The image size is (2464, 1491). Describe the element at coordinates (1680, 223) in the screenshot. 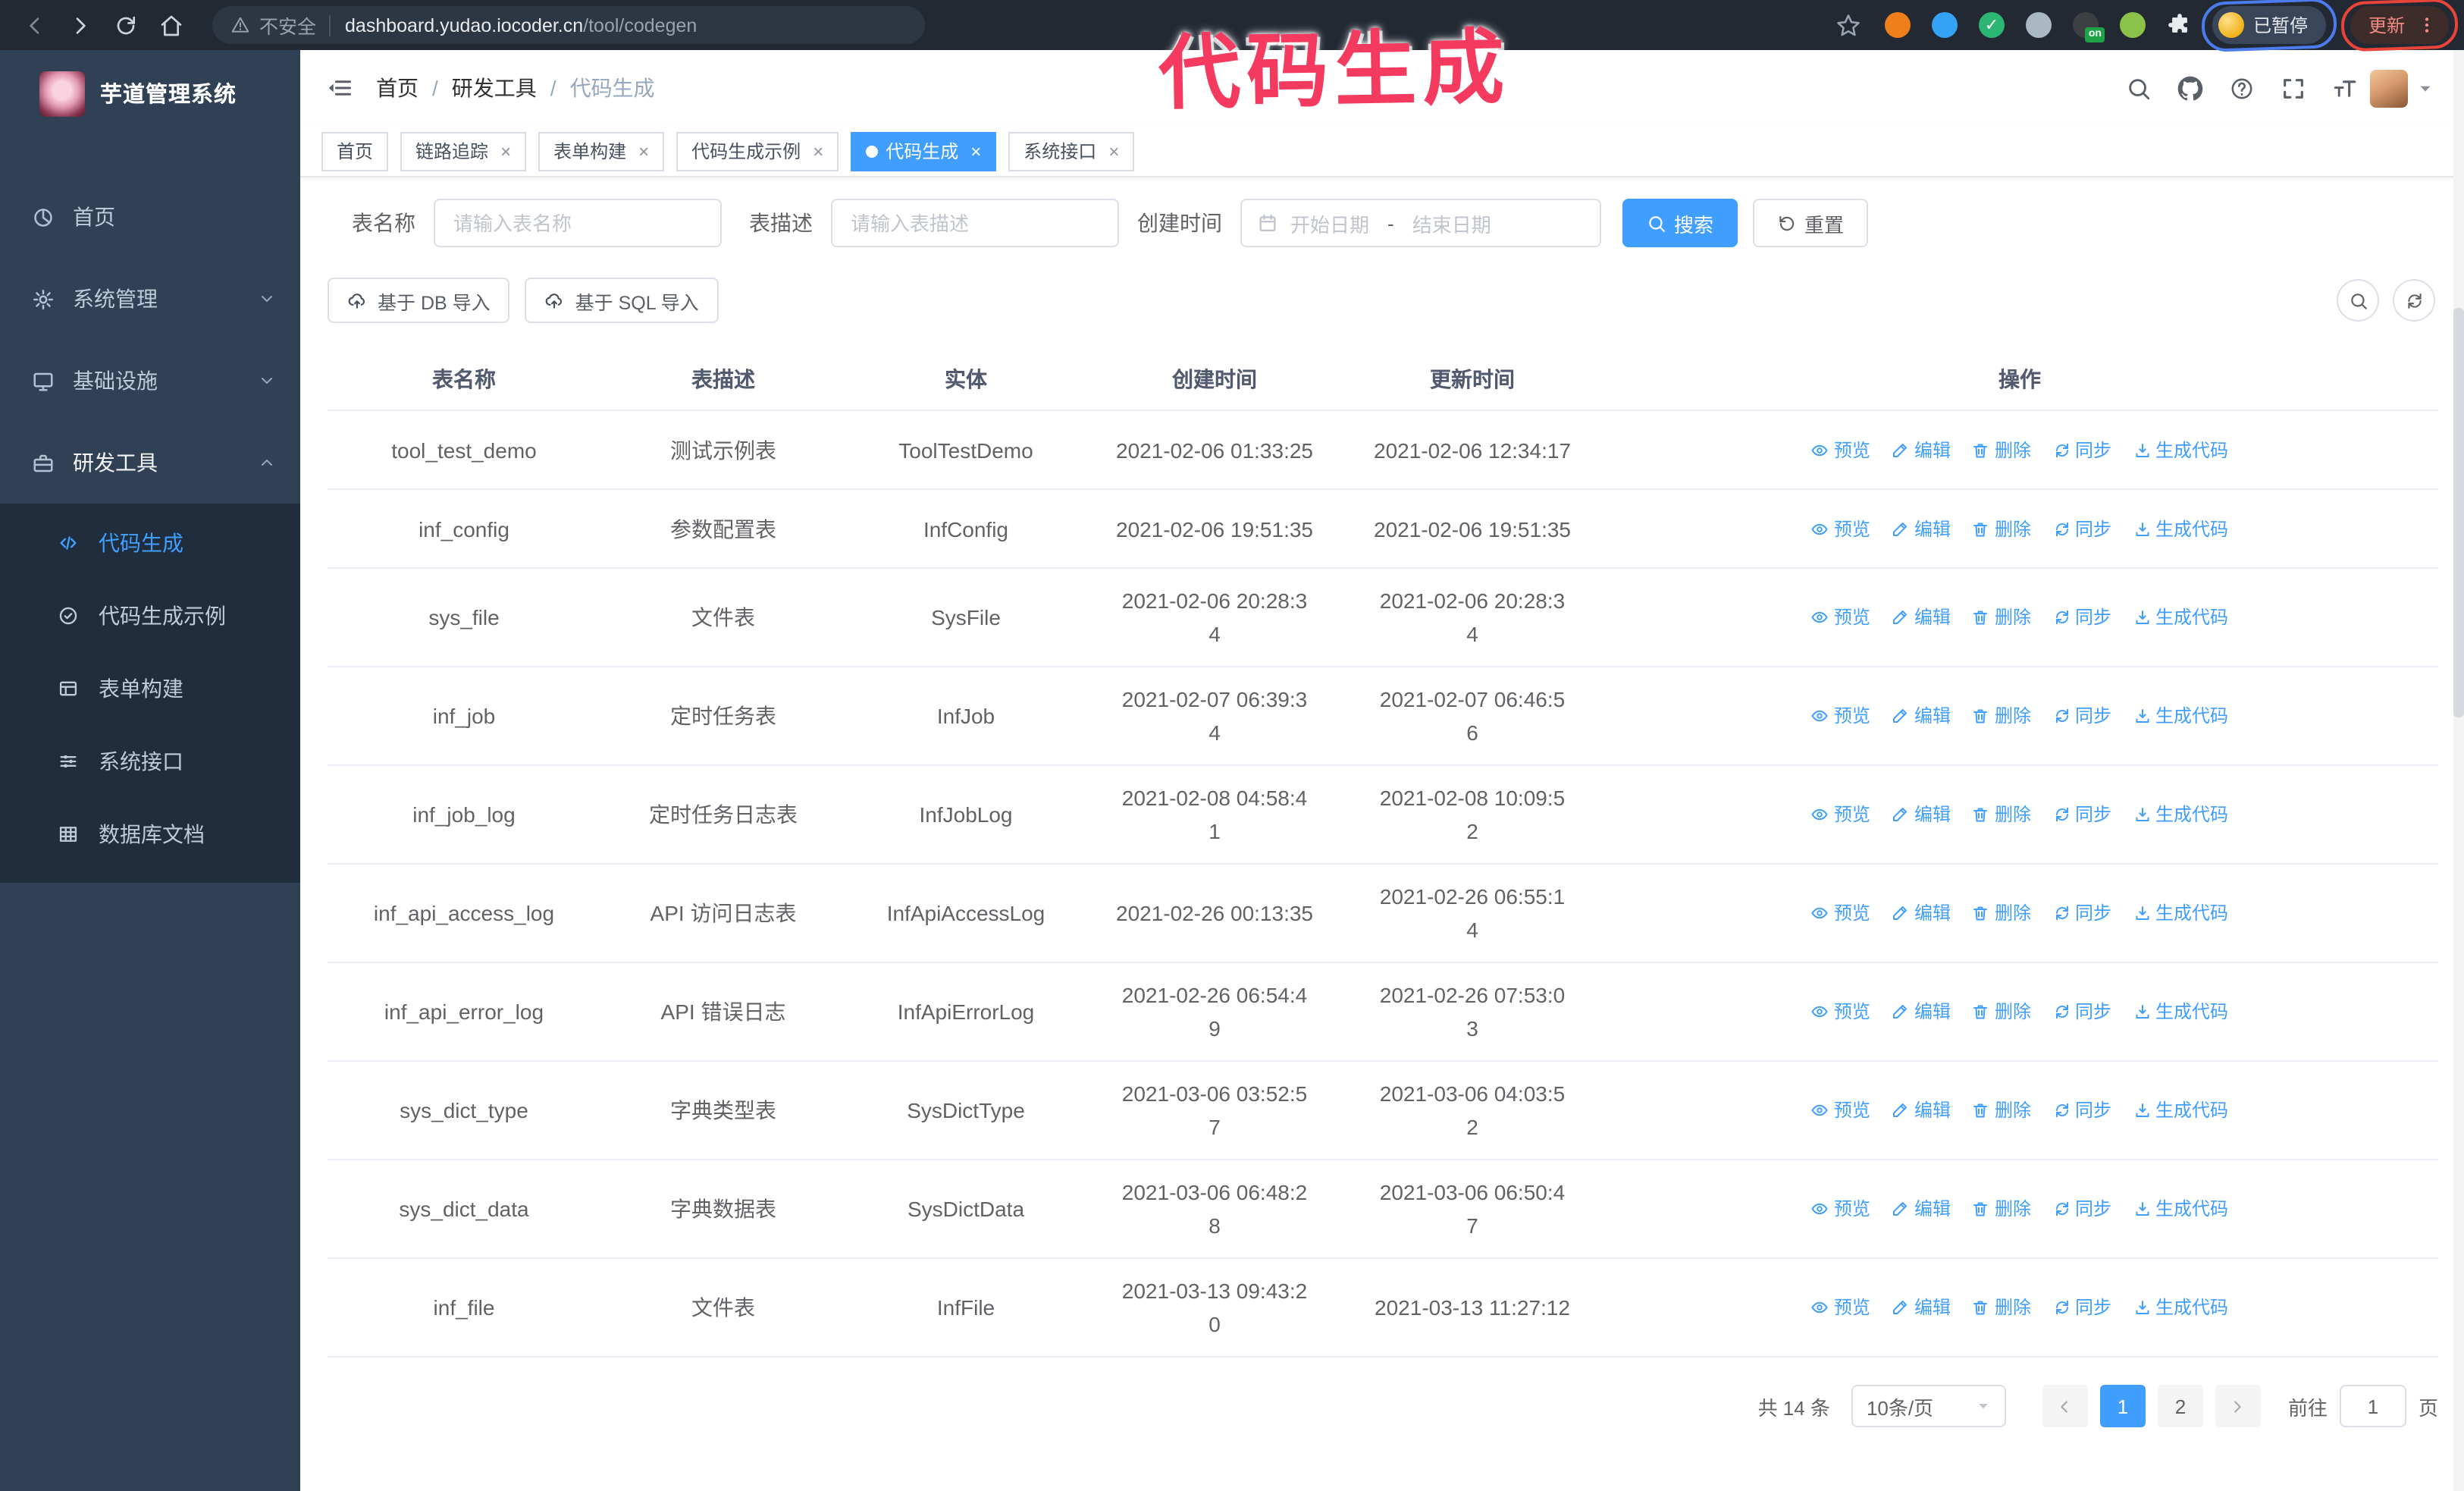

I see `search-button: 搜索` at that location.